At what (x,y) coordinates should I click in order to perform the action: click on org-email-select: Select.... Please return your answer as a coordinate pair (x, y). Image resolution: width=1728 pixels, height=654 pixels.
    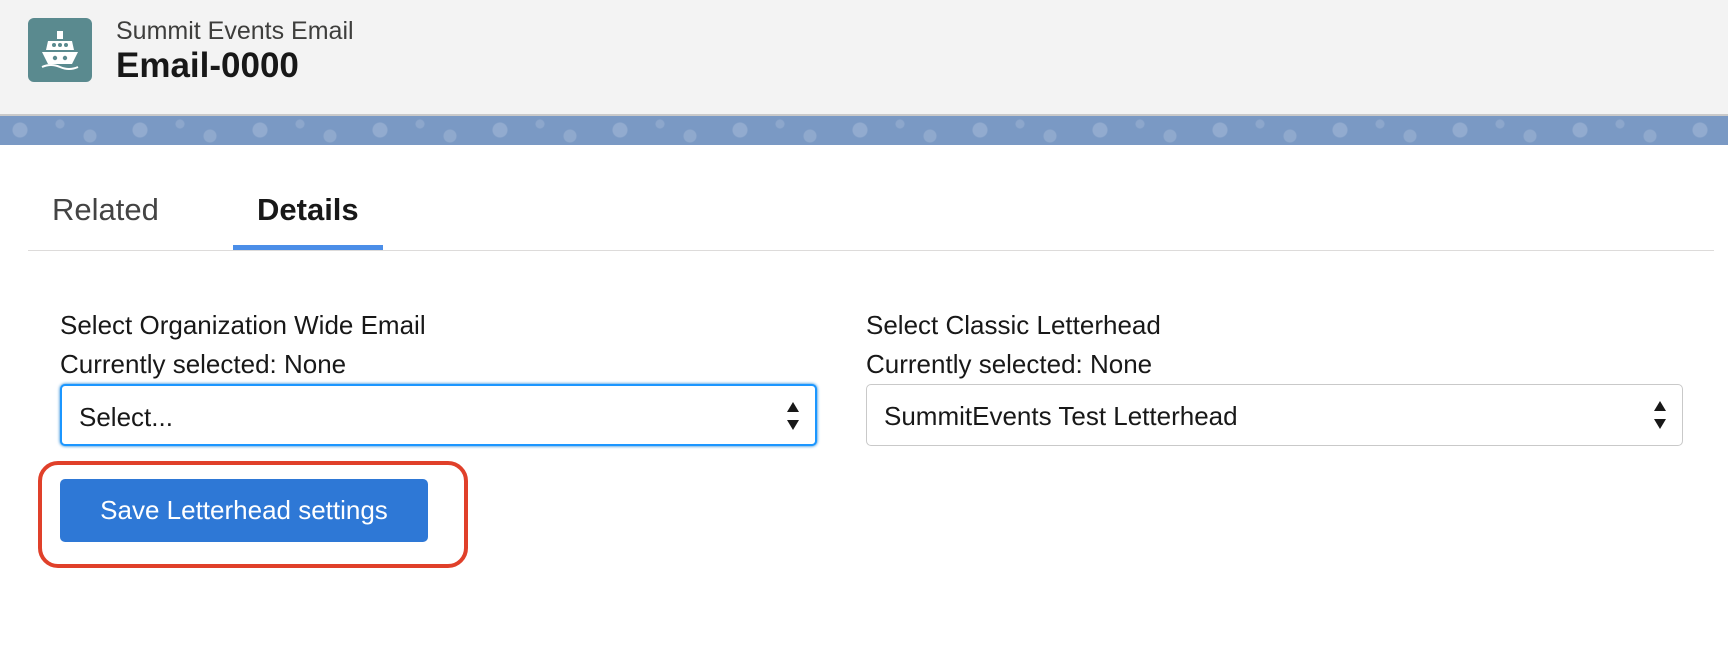
    Looking at the image, I should click on (438, 415).